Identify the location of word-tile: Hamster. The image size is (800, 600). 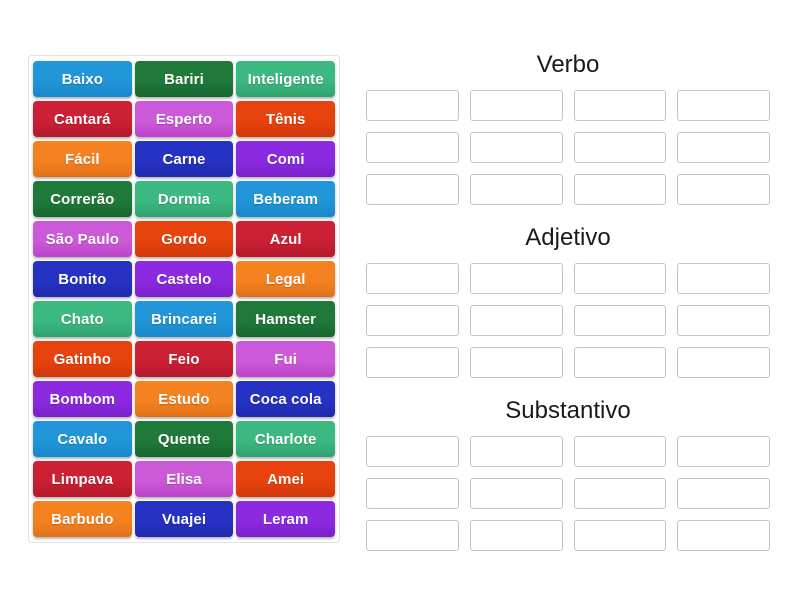
(285, 319).